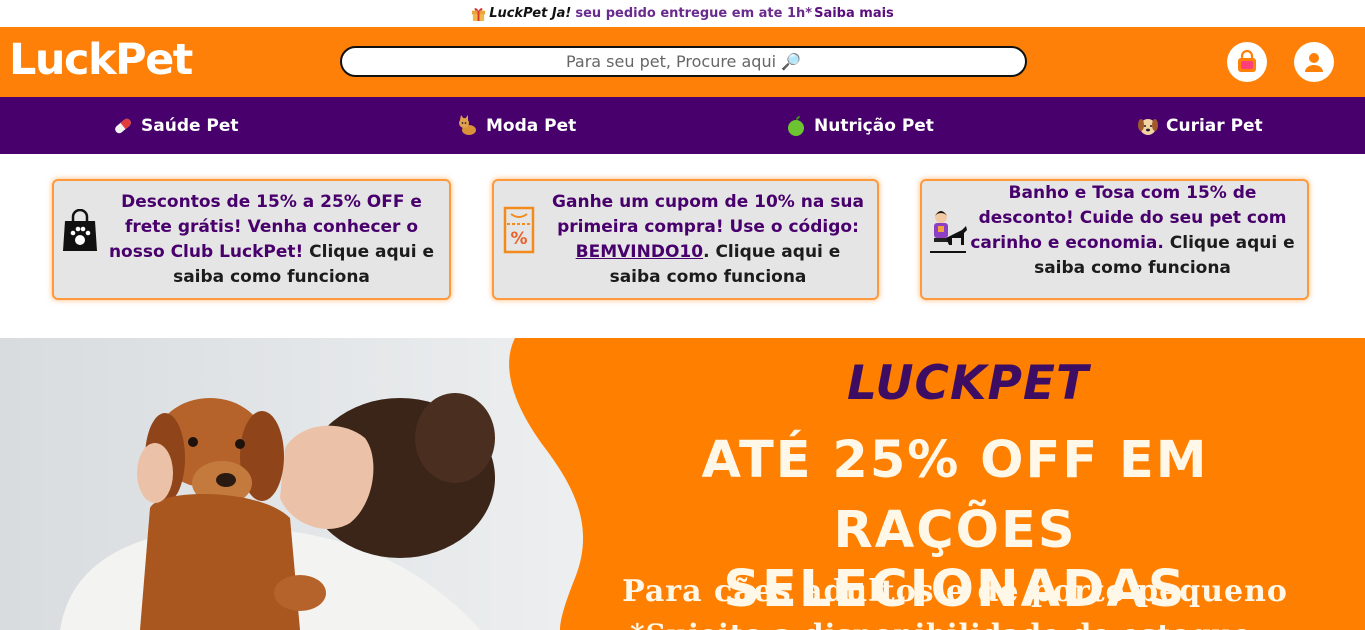 This screenshot has height=630, width=1365. I want to click on nav-label: Nutrição Pet, so click(874, 125).